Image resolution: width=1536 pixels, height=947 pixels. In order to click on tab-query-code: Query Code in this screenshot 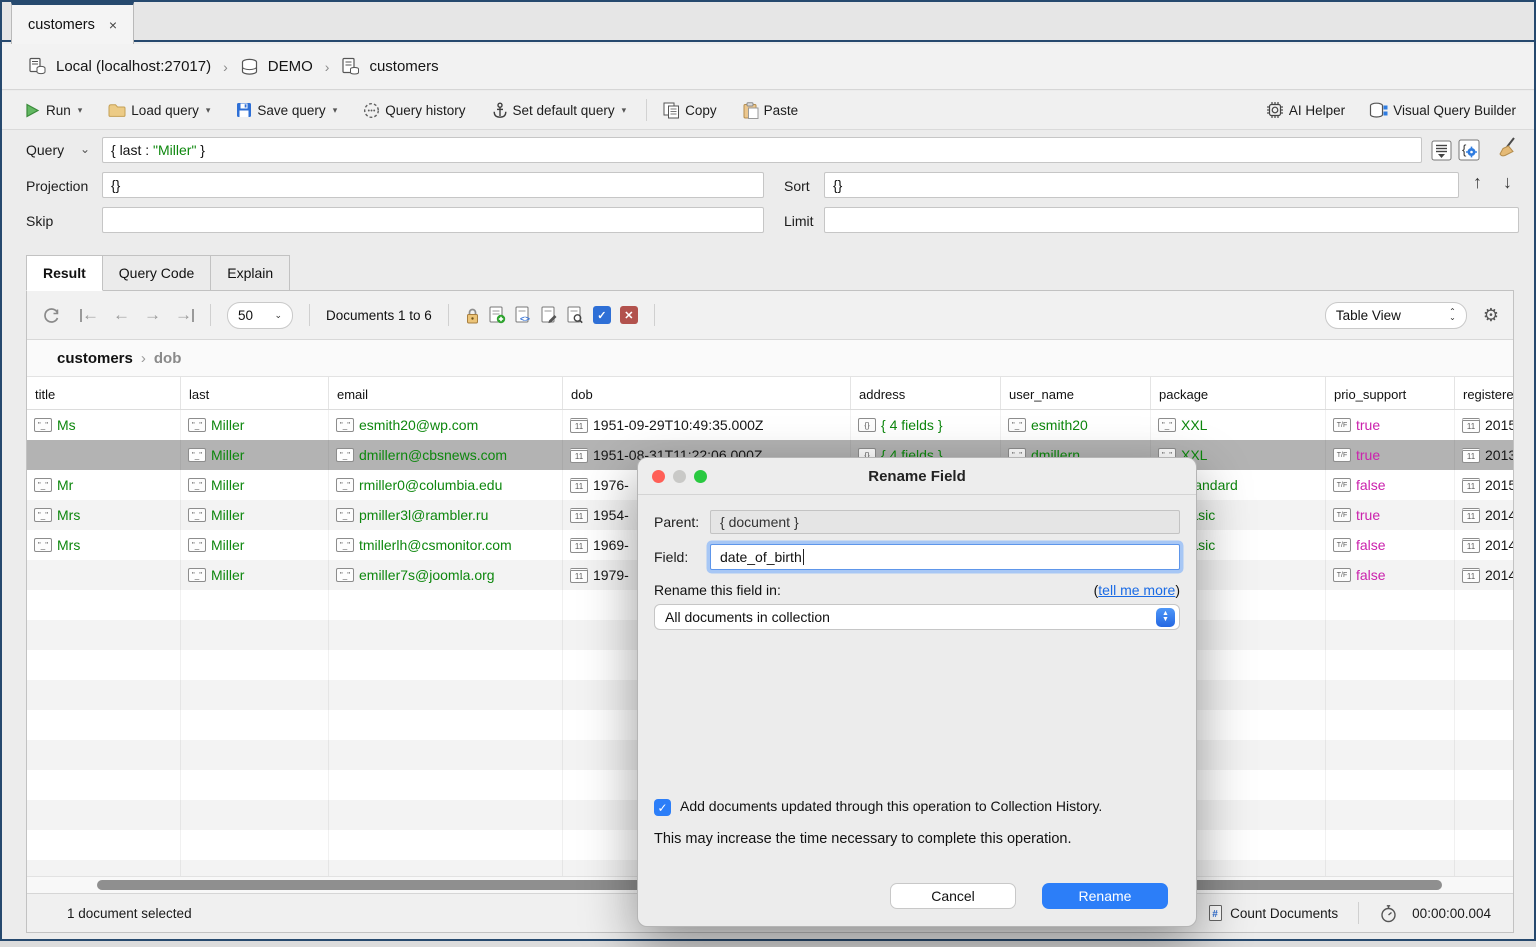, I will do `click(157, 273)`.